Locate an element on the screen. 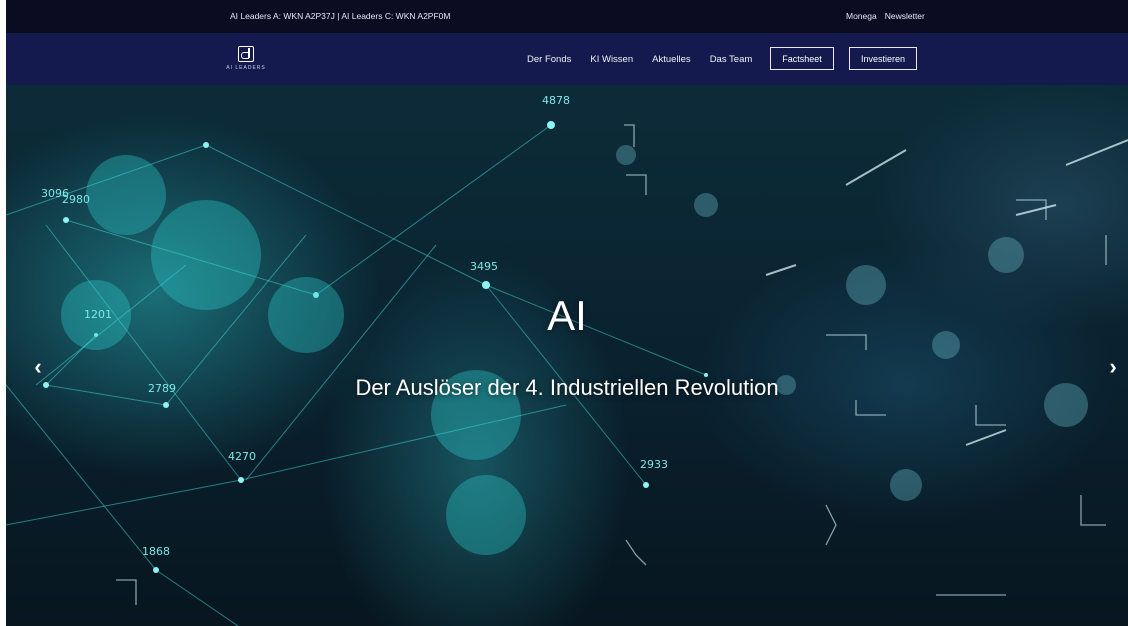 Image resolution: width=1128 pixels, height=626 pixels. monega-link: Monega is located at coordinates (861, 16).